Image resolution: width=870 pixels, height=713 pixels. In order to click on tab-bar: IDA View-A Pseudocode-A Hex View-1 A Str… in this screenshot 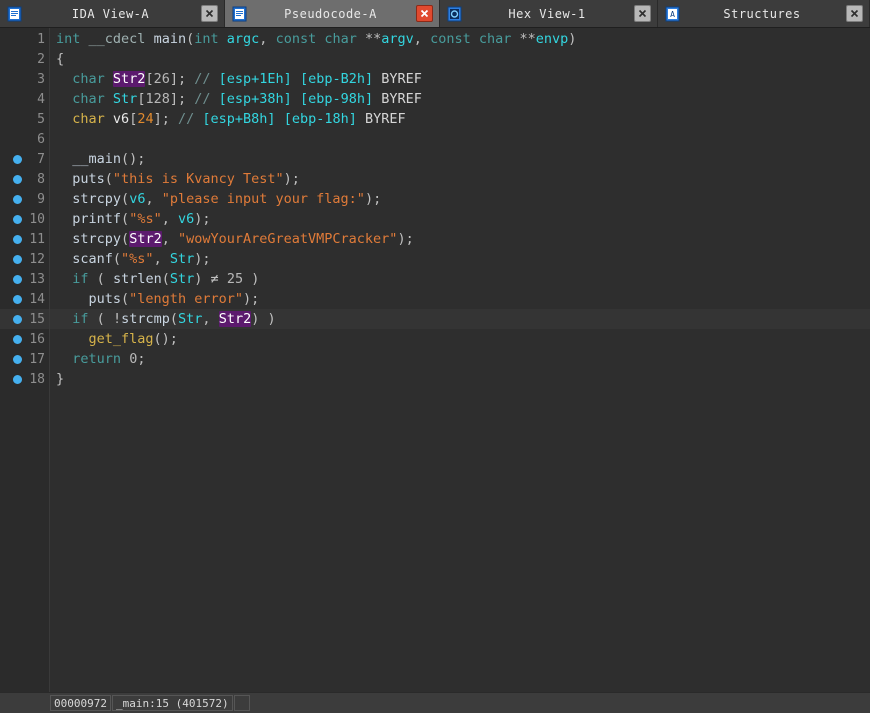, I will do `click(435, 14)`.